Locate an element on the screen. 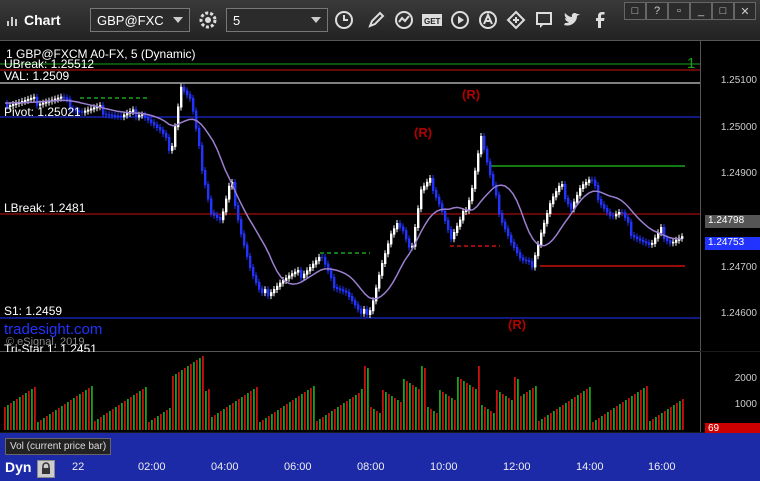  toolbar: Chart GBP@FXC 5 GET _ □ ✕ □ ? ▫ is located at coordinates (380, 20).